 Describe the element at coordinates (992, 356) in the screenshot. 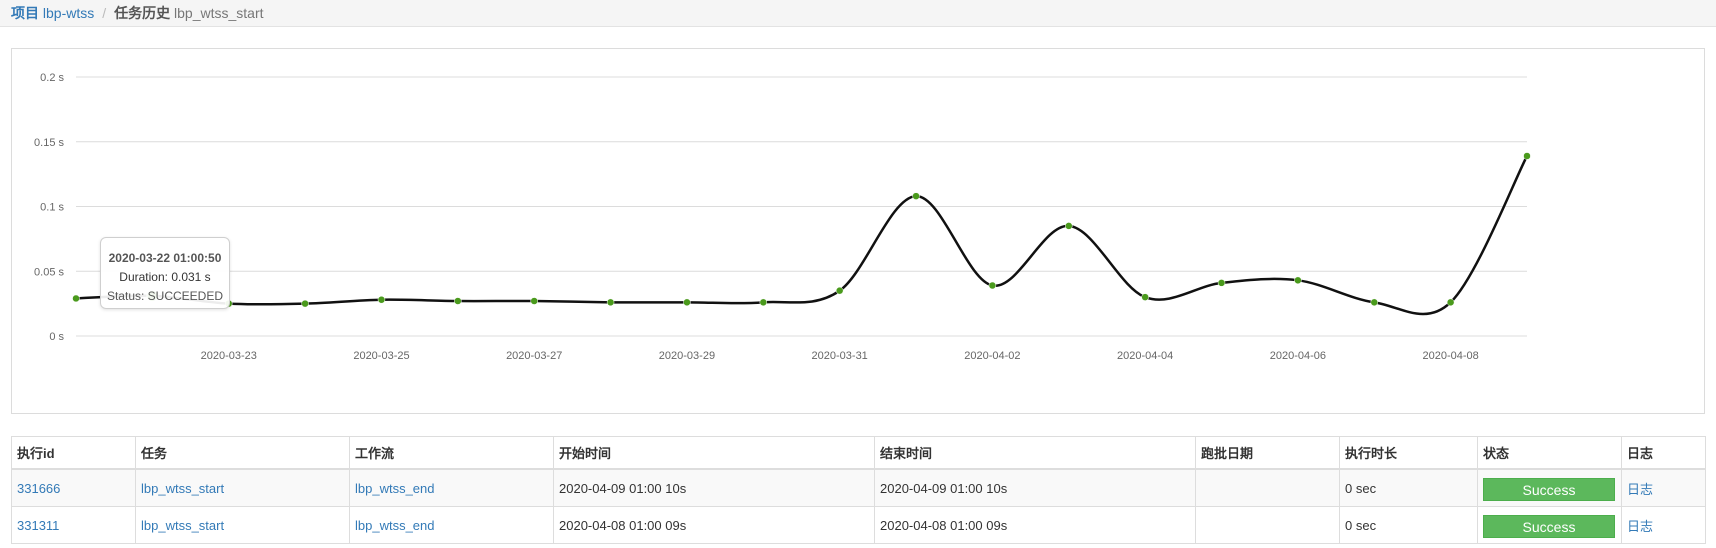

I see `x-tick-label: 2020-04-02` at that location.